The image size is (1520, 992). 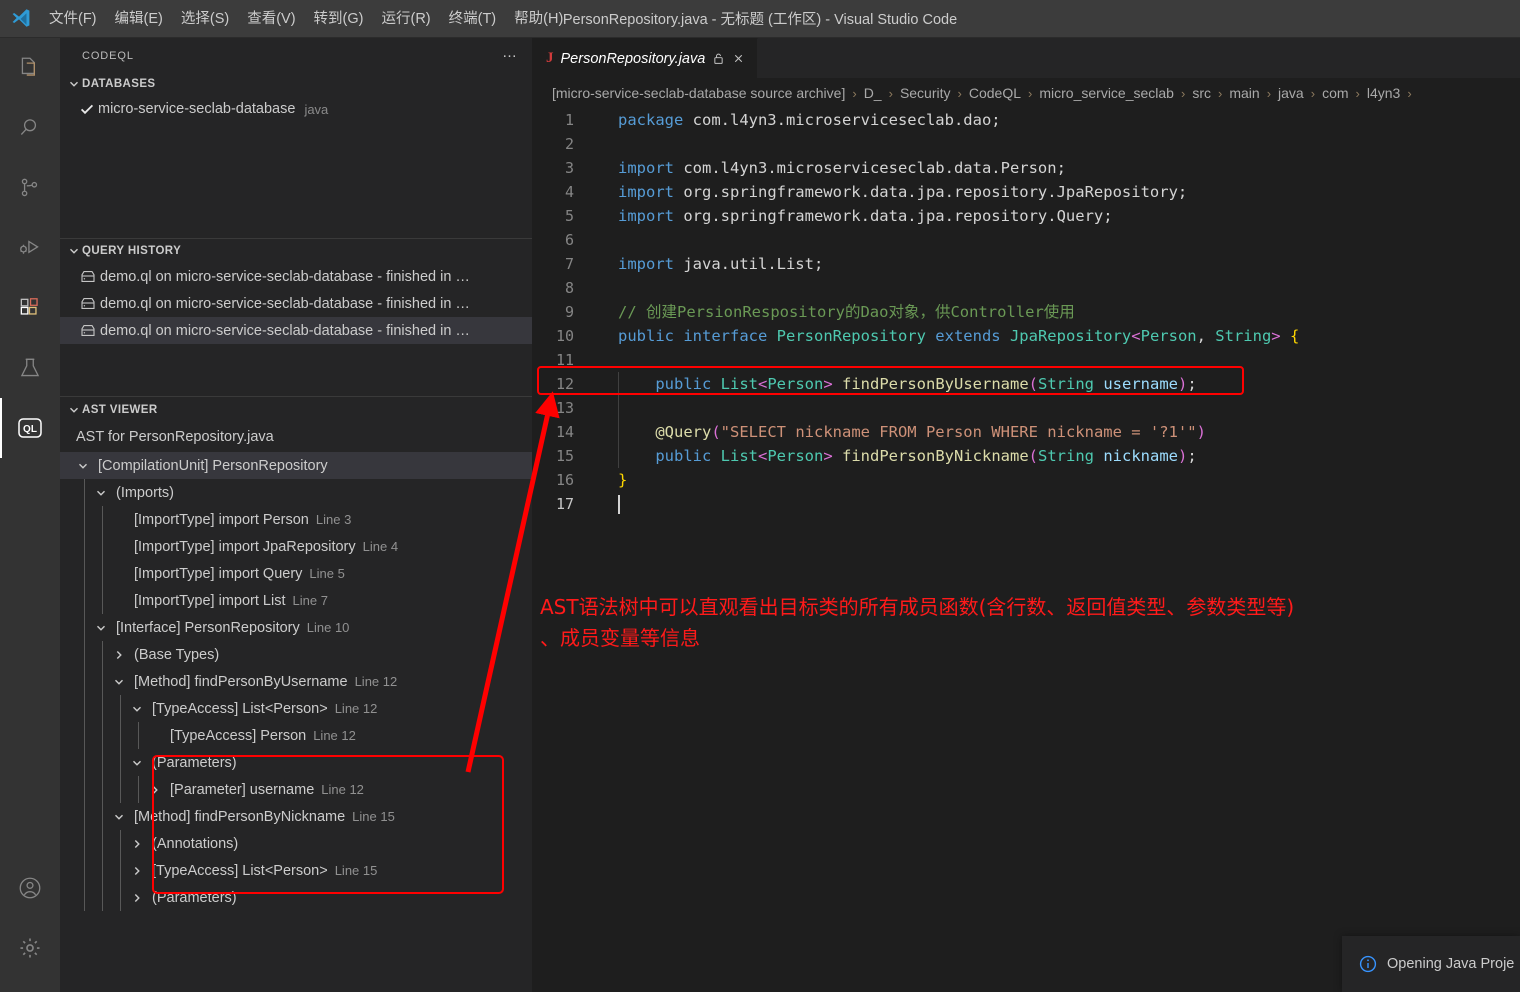 What do you see at coordinates (296, 465) in the screenshot?
I see `ast-tree-node: [CompilationUnit] PersonRepository` at bounding box center [296, 465].